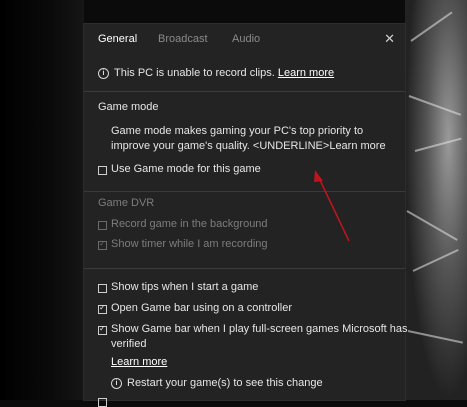  I want to click on annotation-arrow, so click(332, 206).